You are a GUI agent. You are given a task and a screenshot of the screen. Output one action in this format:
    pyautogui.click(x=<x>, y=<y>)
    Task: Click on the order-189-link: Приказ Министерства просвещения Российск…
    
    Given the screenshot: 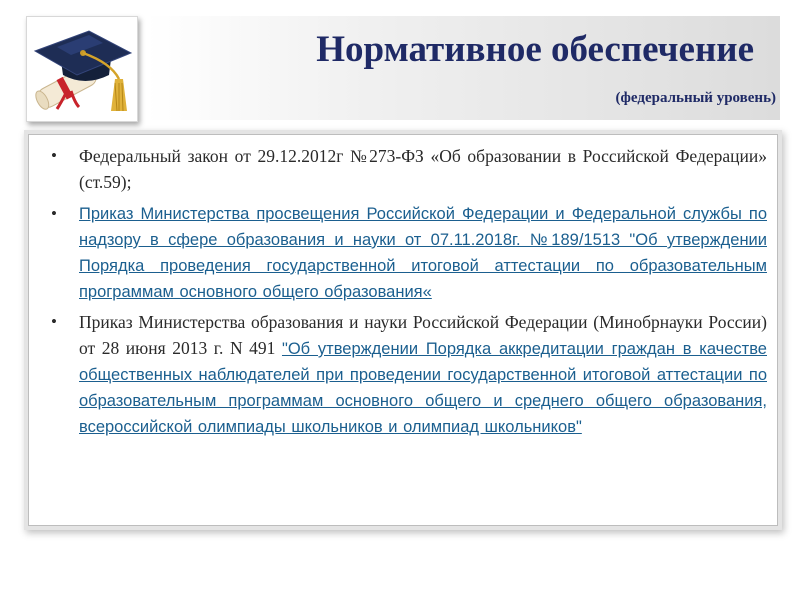 What is the action you would take?
    pyautogui.click(x=423, y=253)
    